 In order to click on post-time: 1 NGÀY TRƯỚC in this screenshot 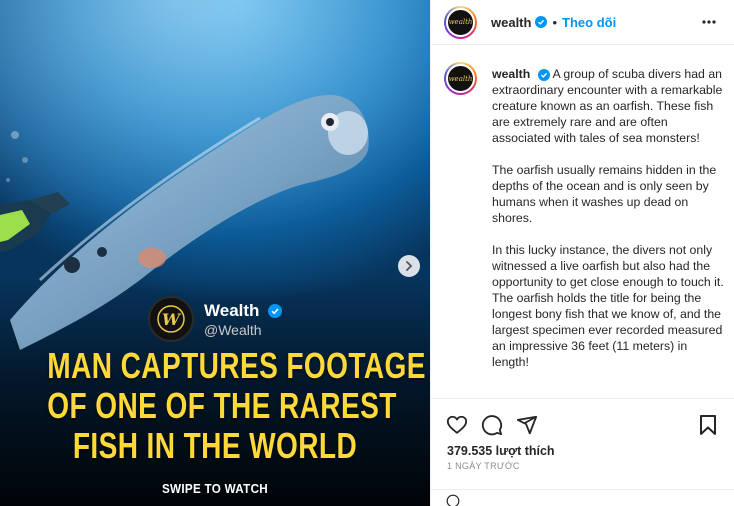, I will do `click(483, 466)`.